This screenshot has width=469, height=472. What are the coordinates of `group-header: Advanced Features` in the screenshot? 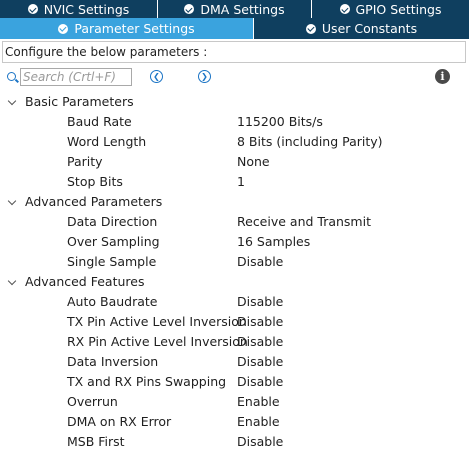 It's located at (234, 282).